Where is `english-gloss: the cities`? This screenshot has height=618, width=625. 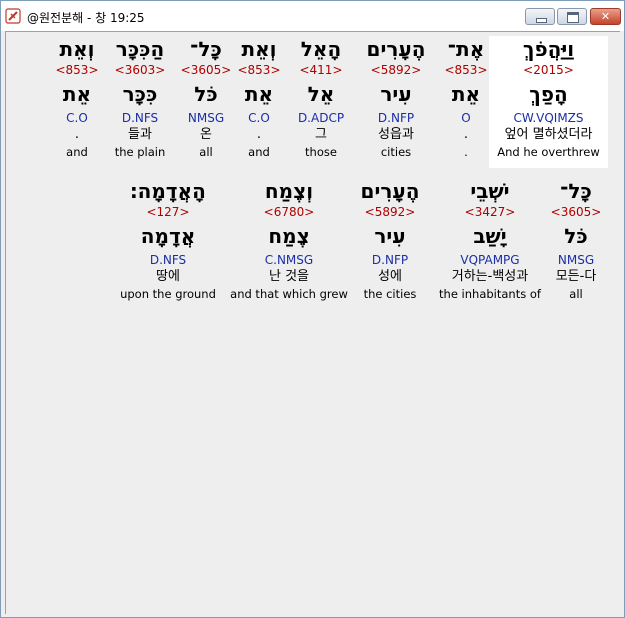
english-gloss: the cities is located at coordinates (390, 294).